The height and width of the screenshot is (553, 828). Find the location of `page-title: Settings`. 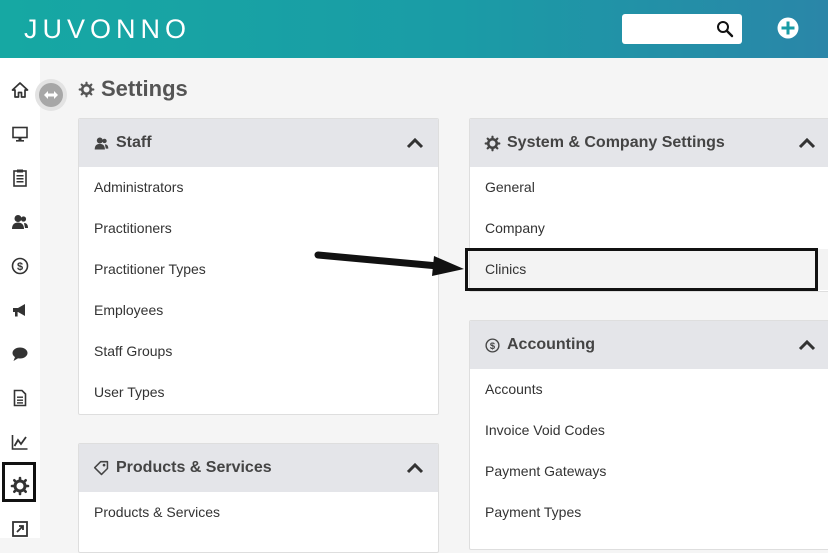

page-title: Settings is located at coordinates (144, 88).